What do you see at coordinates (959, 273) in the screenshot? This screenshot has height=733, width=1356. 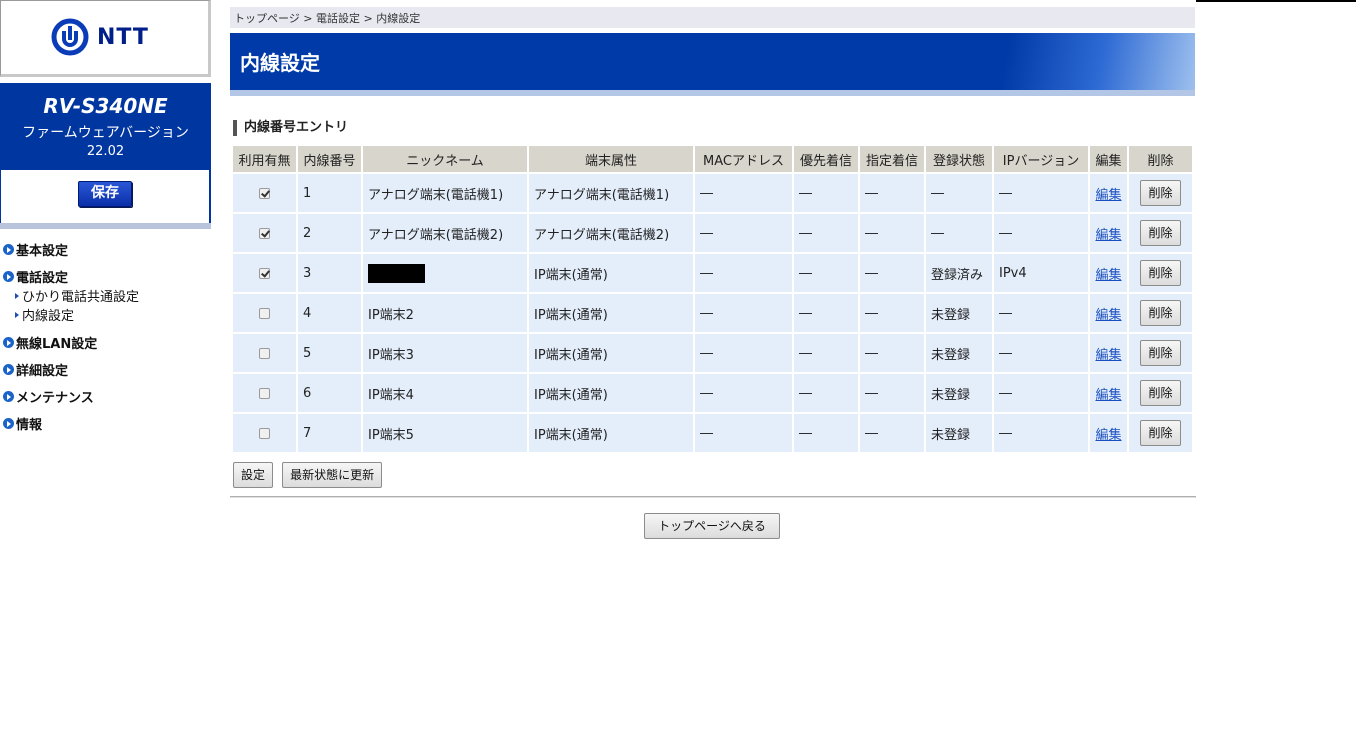 I see `cell-status: 登録済み` at bounding box center [959, 273].